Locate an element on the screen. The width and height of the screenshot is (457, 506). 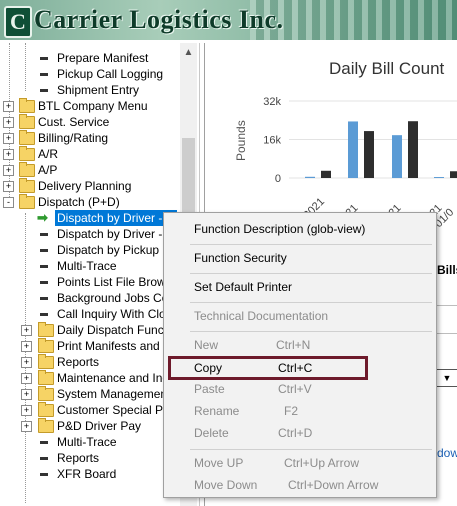
tree-item-xfr-board: XFR Board is located at coordinates (90, 474).